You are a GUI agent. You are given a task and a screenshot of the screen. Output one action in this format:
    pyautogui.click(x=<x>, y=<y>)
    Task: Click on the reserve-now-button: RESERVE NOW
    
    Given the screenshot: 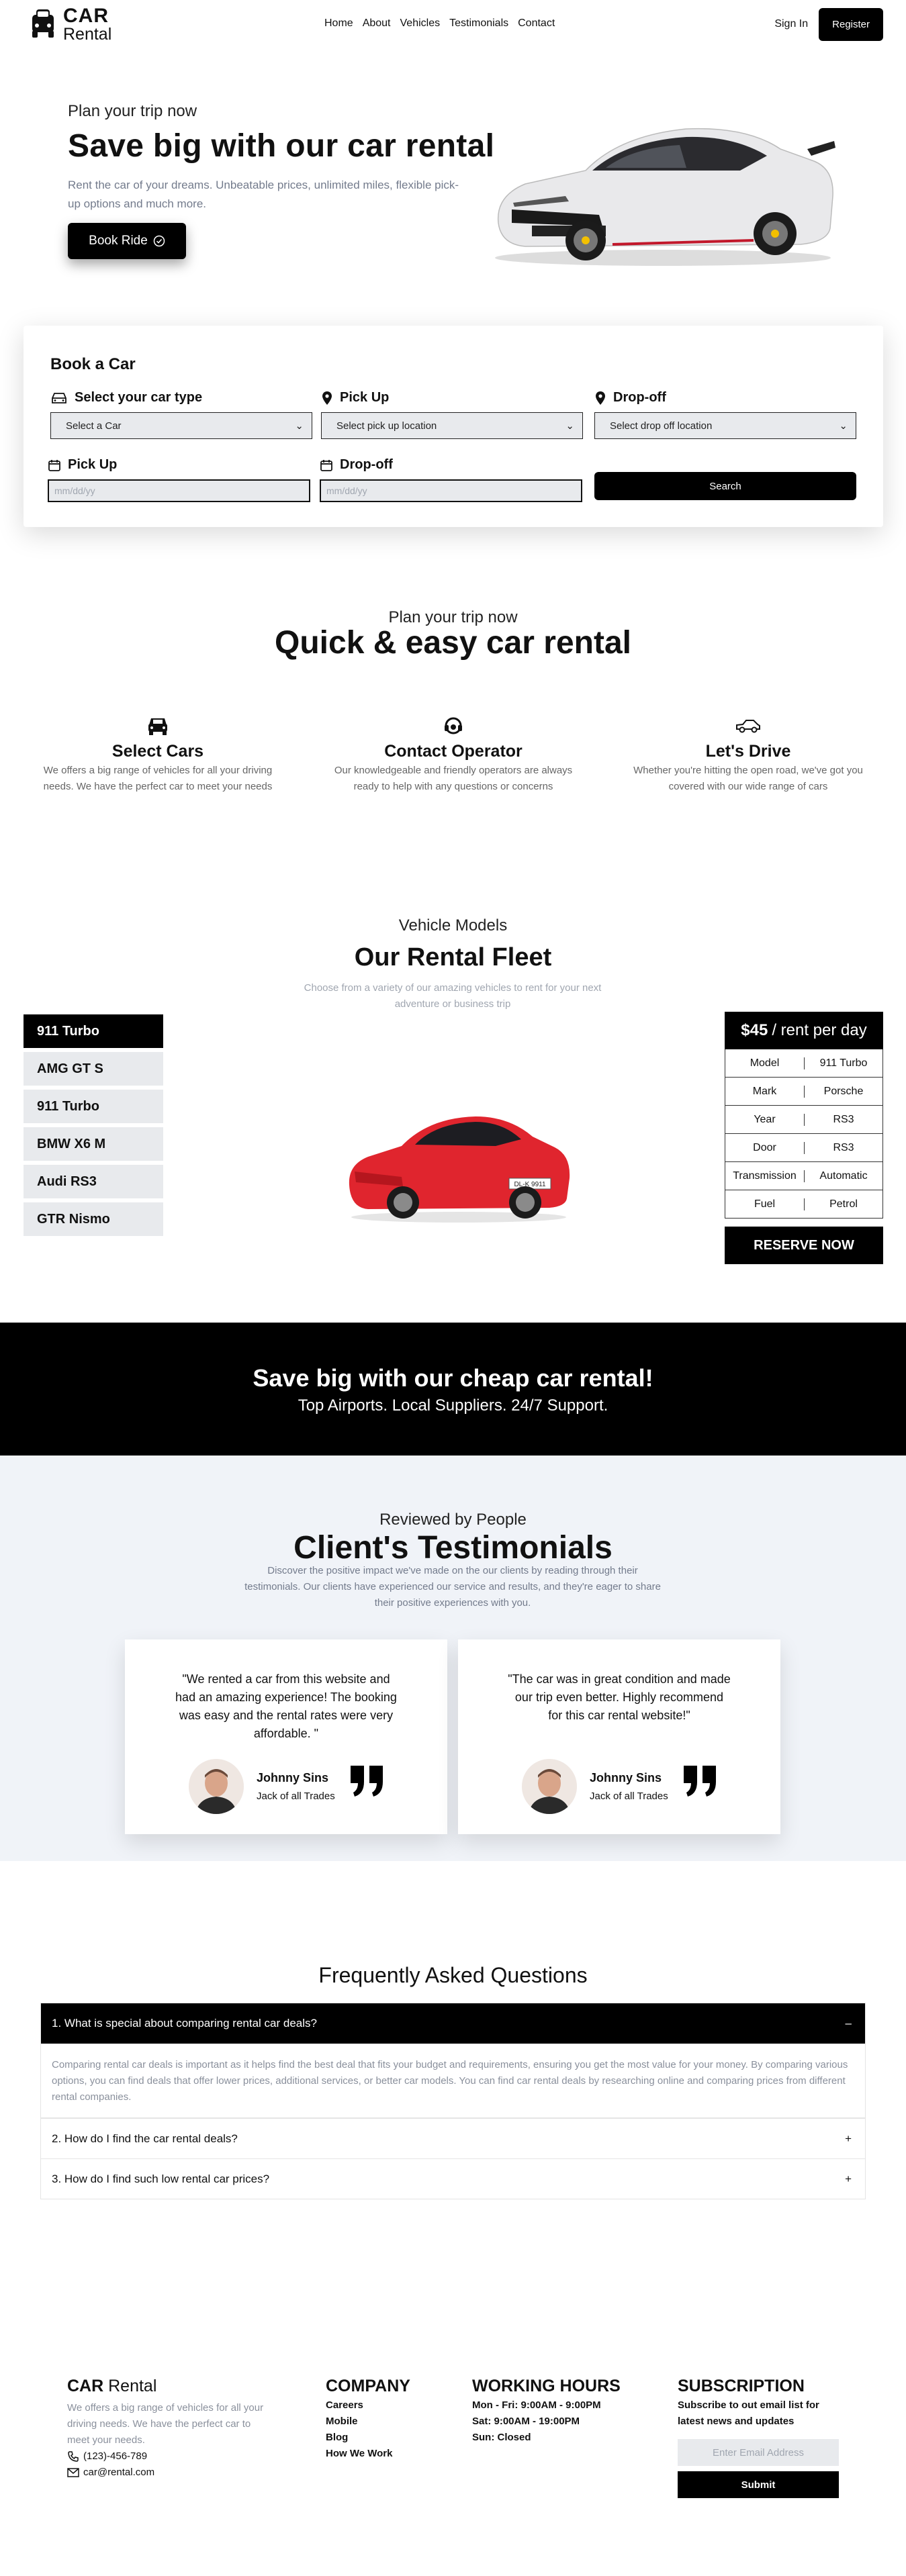 What is the action you would take?
    pyautogui.click(x=804, y=1245)
    